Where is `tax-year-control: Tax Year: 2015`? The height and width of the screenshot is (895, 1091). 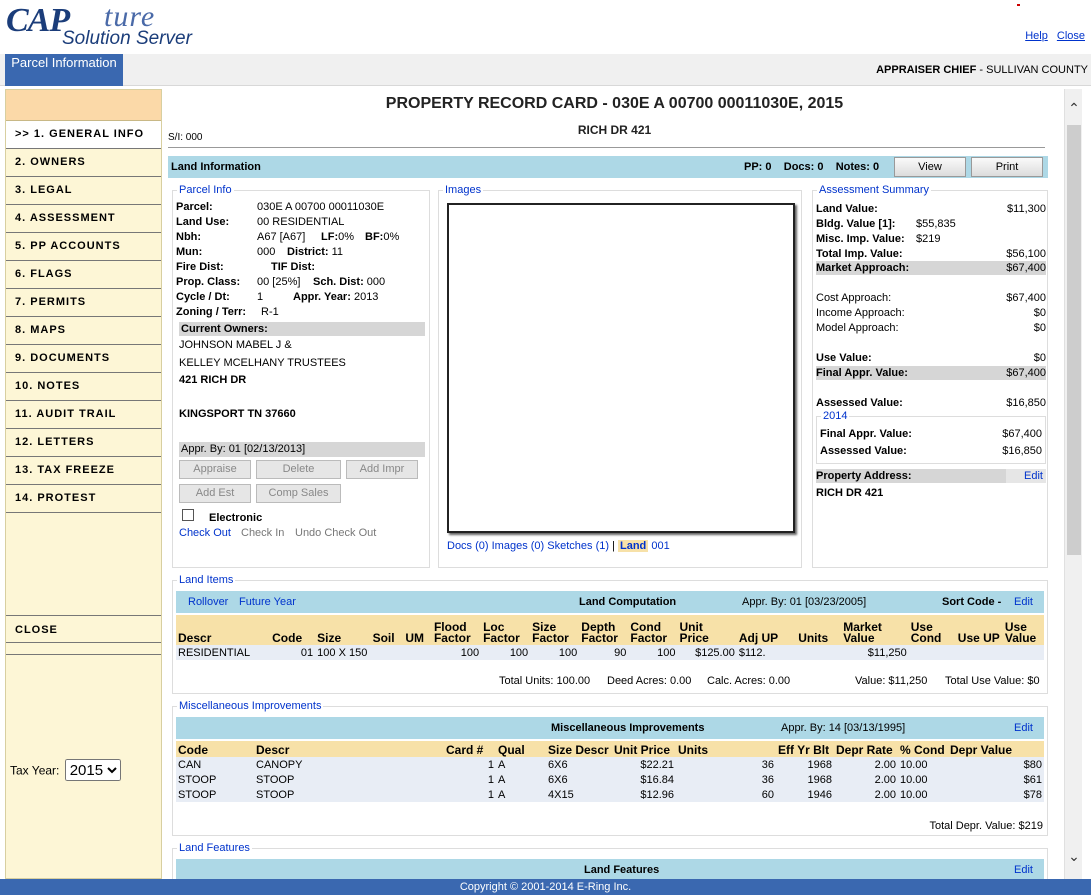
tax-year-control: Tax Year: 2015 is located at coordinates (65, 770).